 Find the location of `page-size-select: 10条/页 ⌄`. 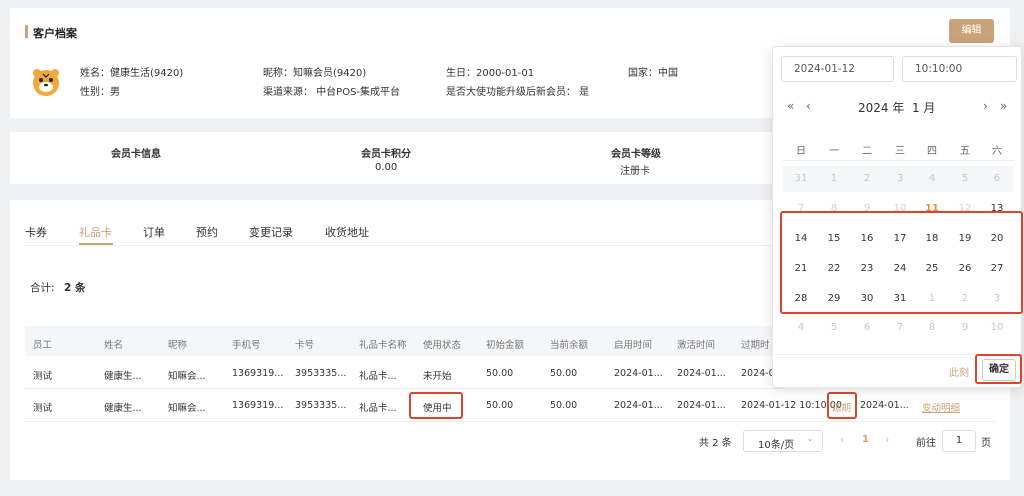

page-size-select: 10条/页 ⌄ is located at coordinates (783, 441).